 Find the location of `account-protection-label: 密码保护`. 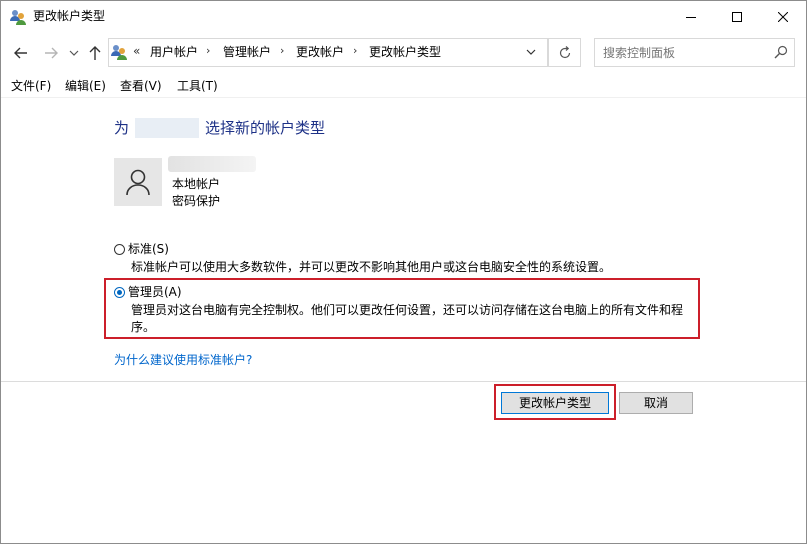

account-protection-label: 密码保护 is located at coordinates (196, 201).